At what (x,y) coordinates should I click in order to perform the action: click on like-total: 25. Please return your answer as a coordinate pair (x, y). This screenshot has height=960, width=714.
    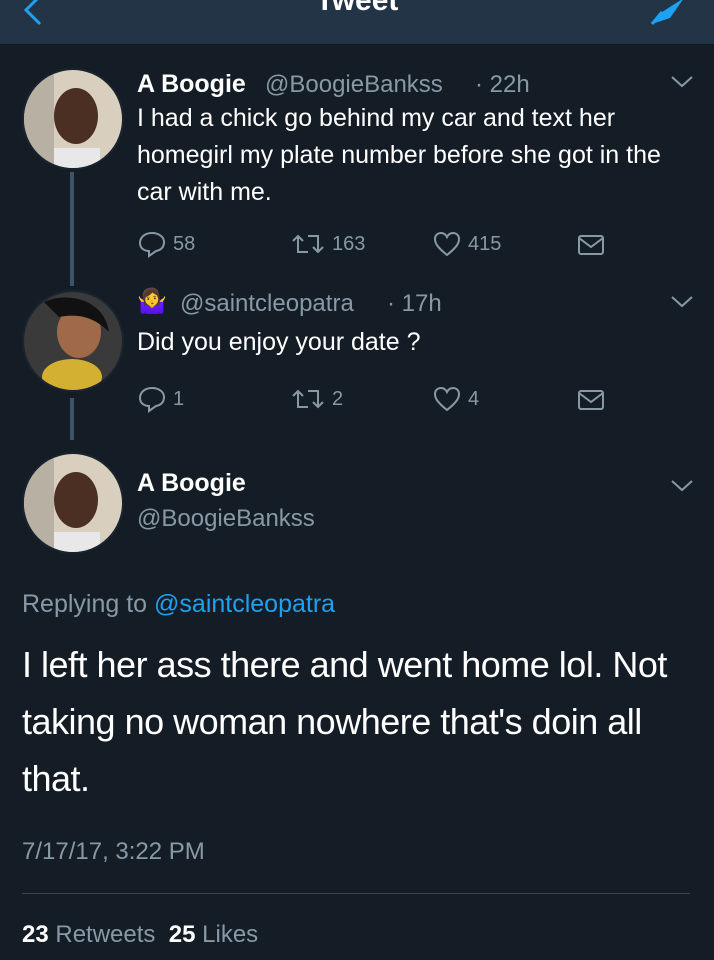
    Looking at the image, I should click on (182, 934).